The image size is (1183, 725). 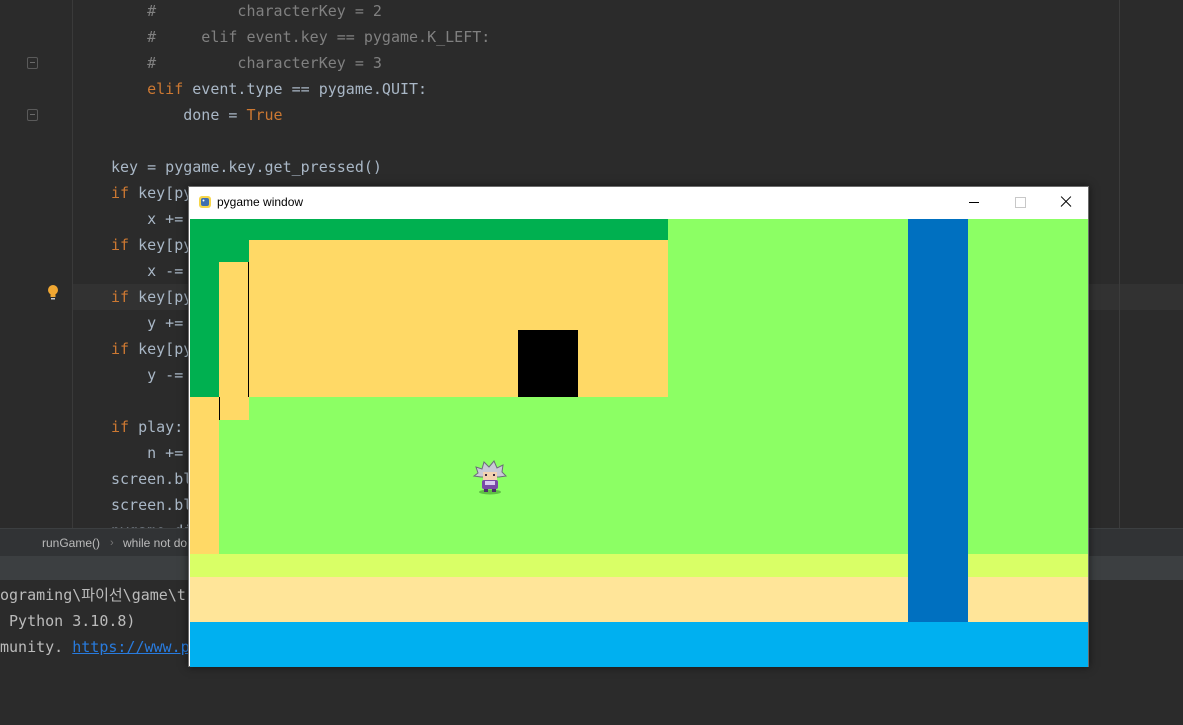 I want to click on code-token: y -=, so click(x=147, y=375).